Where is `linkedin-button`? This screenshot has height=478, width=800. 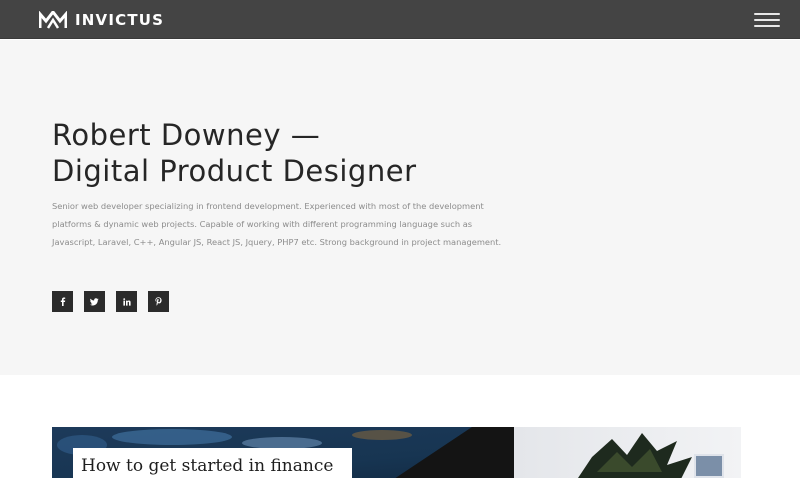 linkedin-button is located at coordinates (126, 301).